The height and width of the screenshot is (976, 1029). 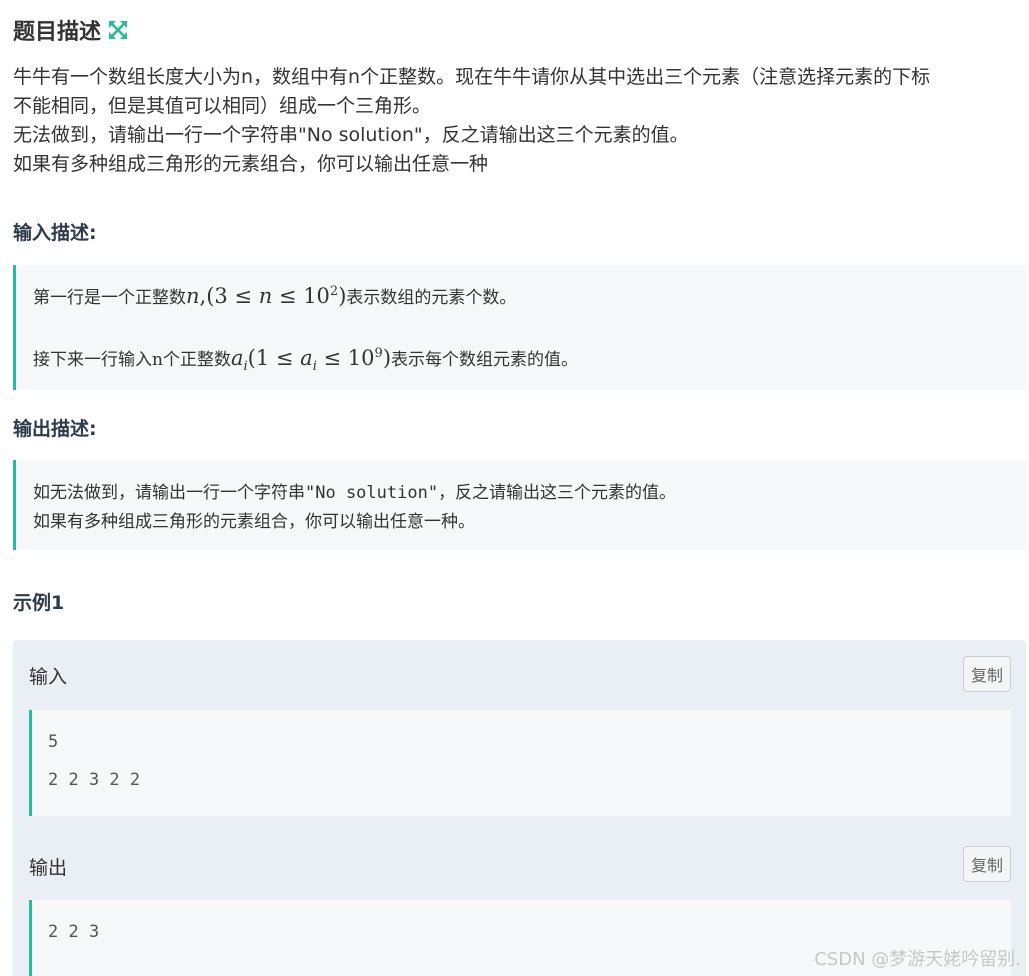 What do you see at coordinates (169, 493) in the screenshot?
I see `output-line1-text: 如无法做到，请输出一行一个字符串` at bounding box center [169, 493].